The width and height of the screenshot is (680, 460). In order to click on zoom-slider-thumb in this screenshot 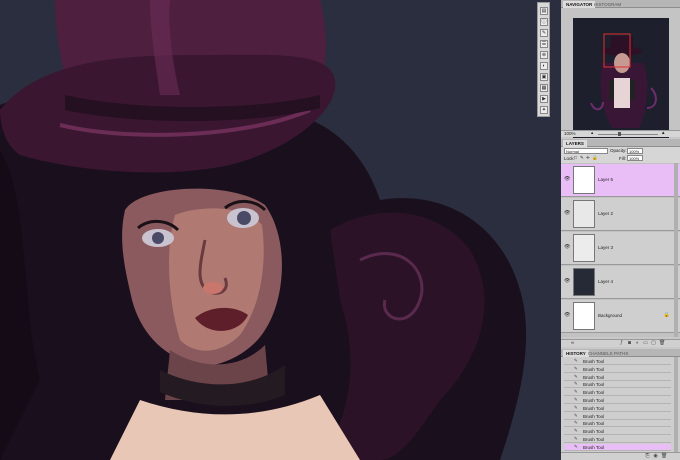, I will do `click(619, 134)`.